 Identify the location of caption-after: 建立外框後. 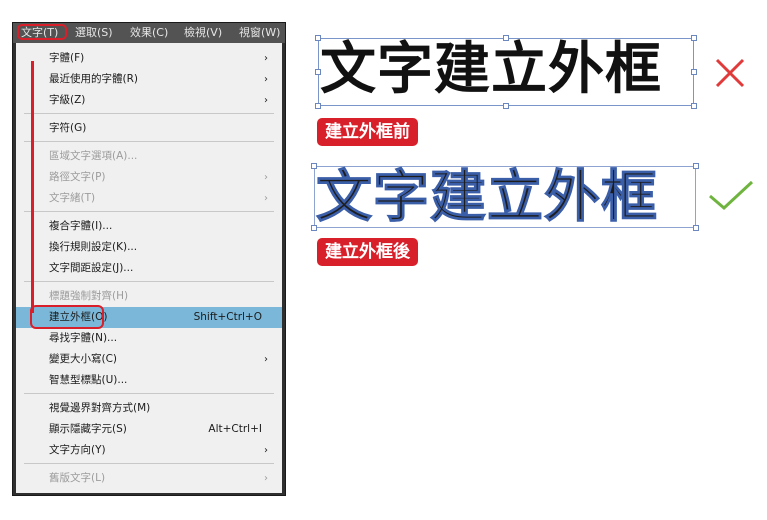
(367, 252).